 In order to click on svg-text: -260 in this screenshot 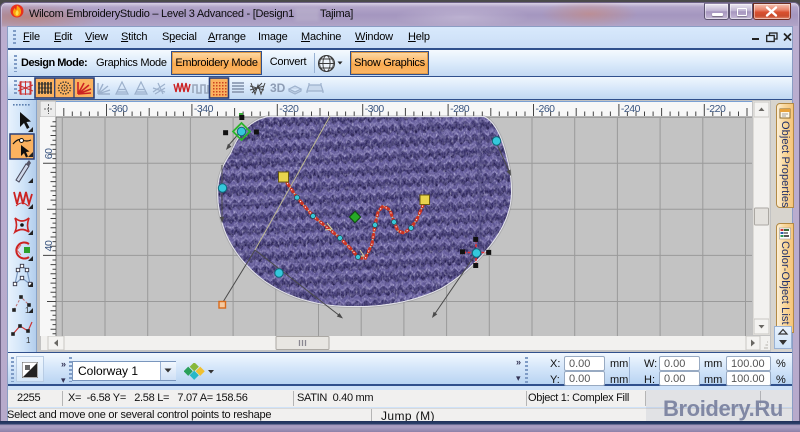, I will do `click(546, 109)`.